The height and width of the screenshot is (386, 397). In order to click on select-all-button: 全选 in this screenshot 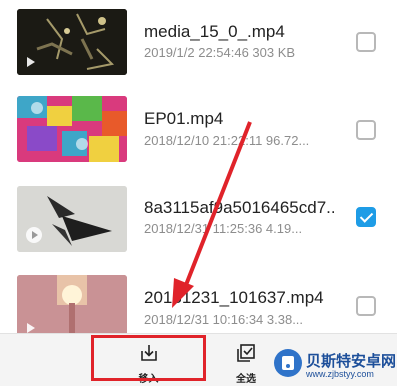, I will do `click(246, 360)`.